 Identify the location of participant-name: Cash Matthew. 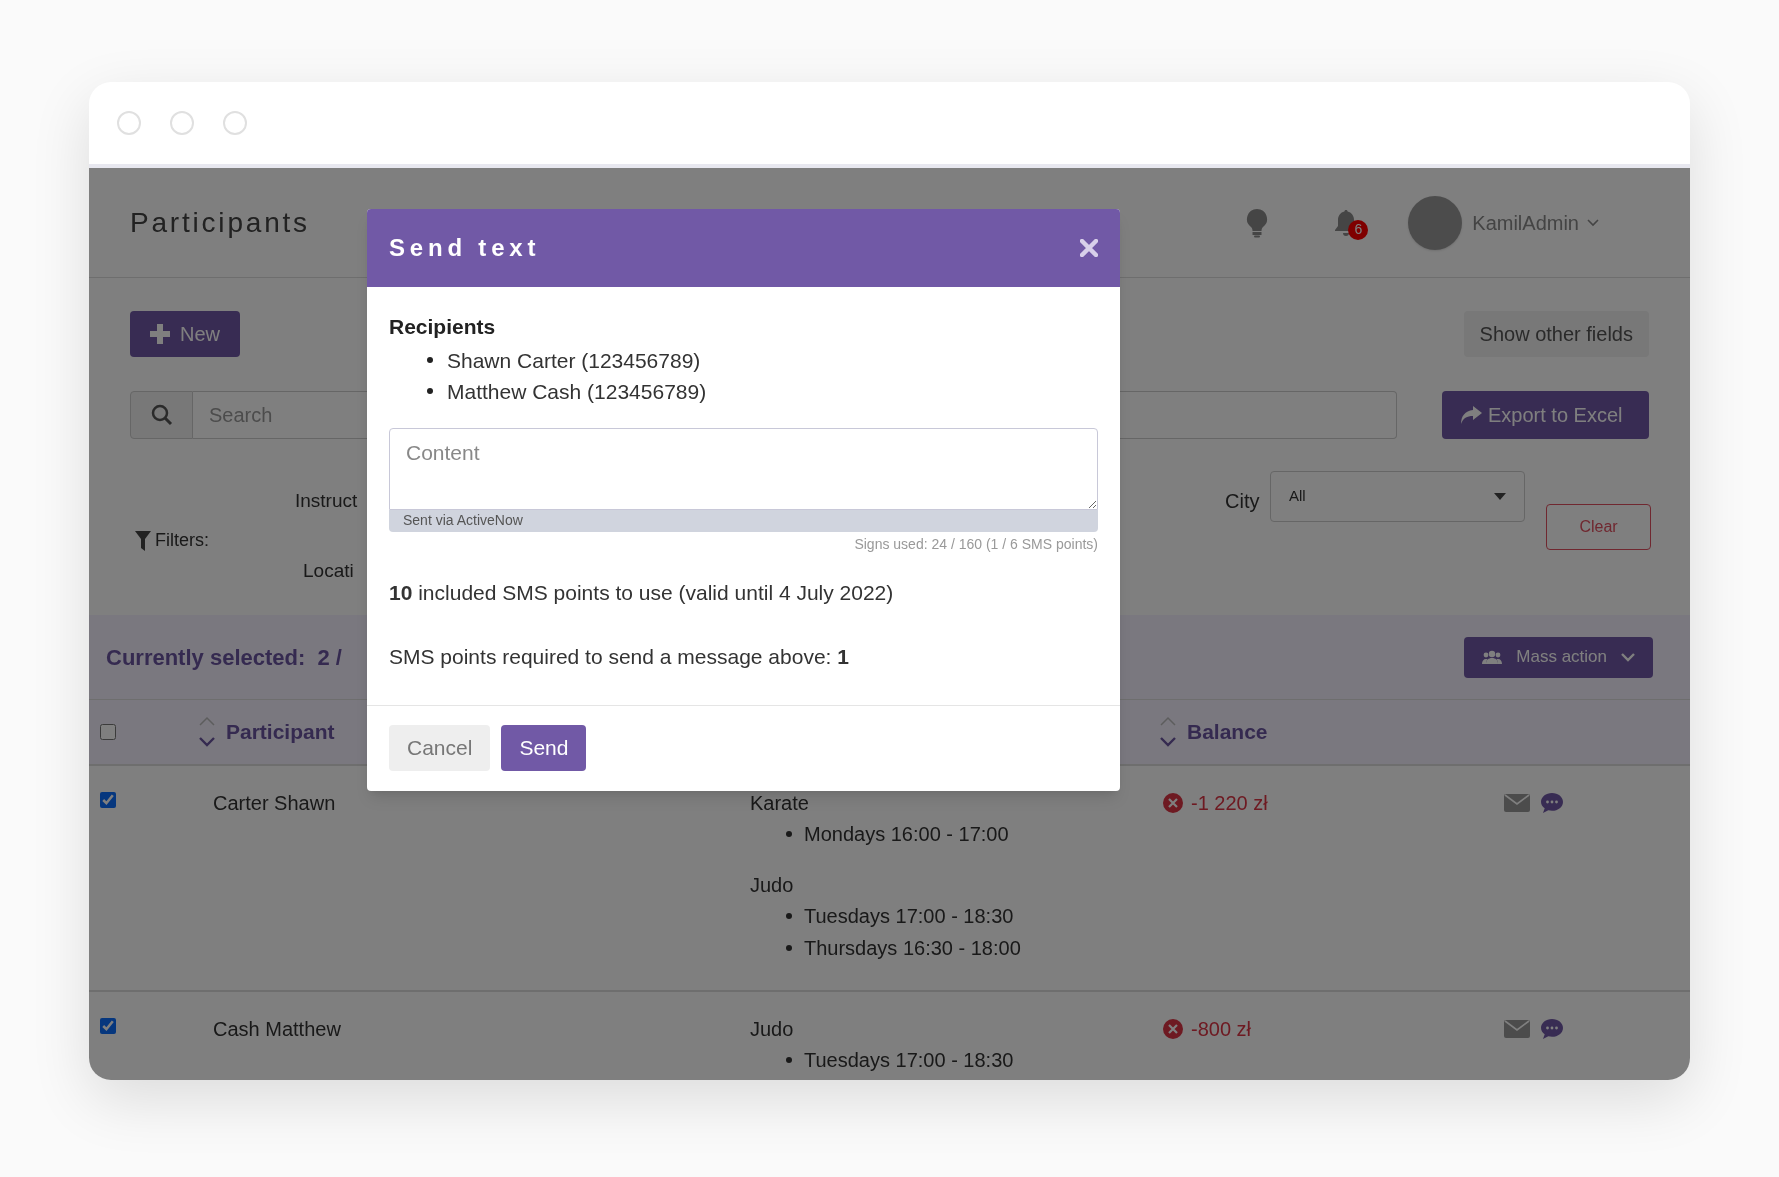
(277, 1029).